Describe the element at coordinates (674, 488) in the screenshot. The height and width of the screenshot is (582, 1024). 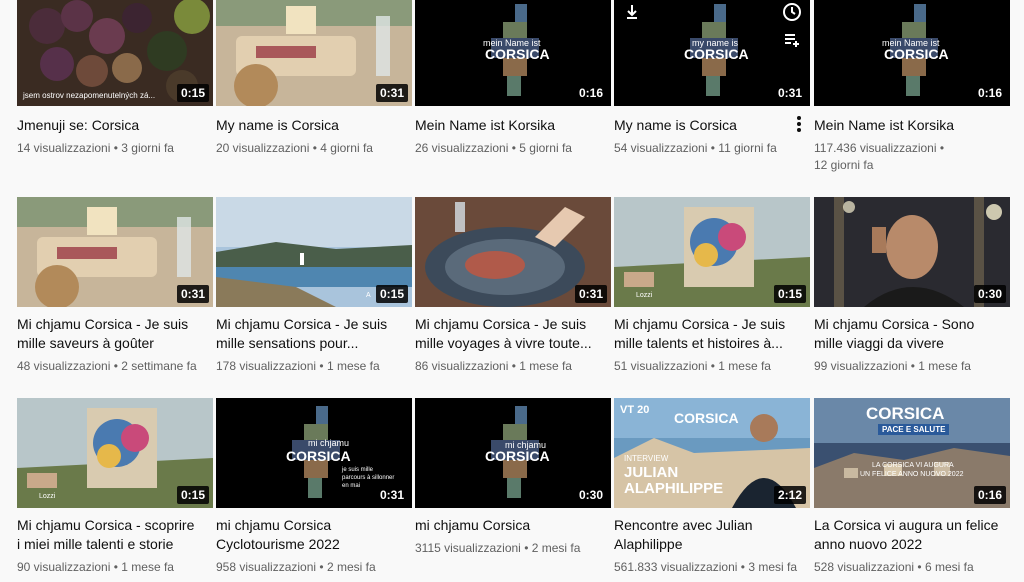
I see `person-last-name: ALAPHILIPPE` at that location.